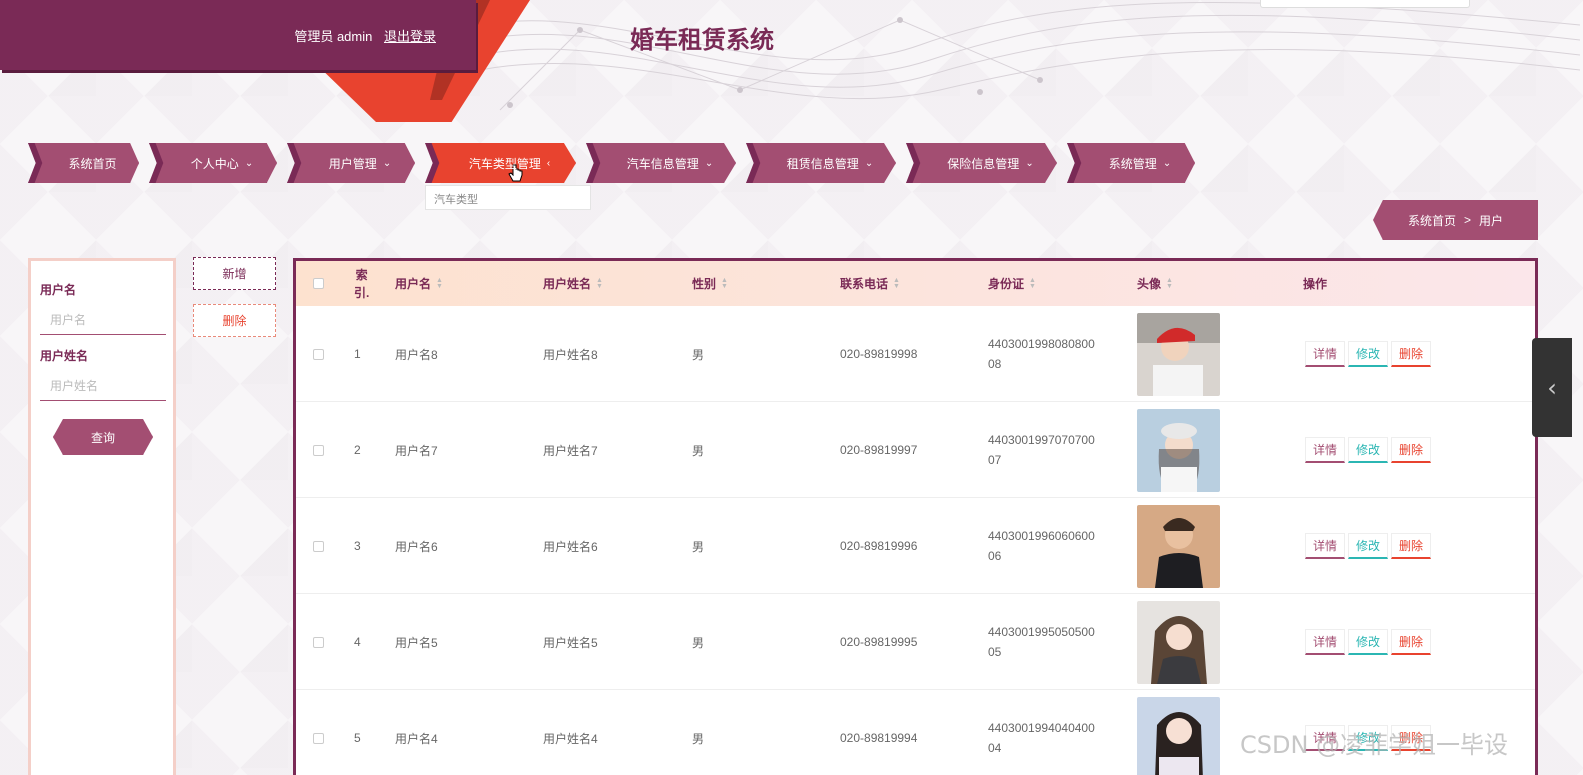  Describe the element at coordinates (357, 450) in the screenshot. I see `row-index: 2` at that location.